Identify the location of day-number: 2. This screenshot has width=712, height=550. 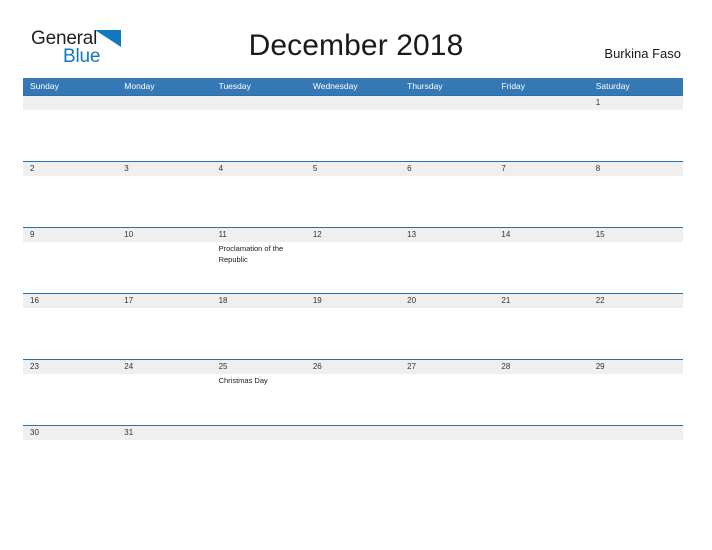
(70, 169).